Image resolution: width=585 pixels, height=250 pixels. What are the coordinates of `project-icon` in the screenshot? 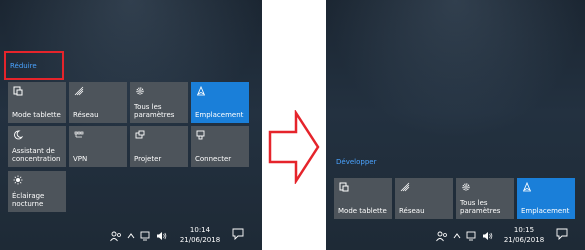 It's located at (140, 134).